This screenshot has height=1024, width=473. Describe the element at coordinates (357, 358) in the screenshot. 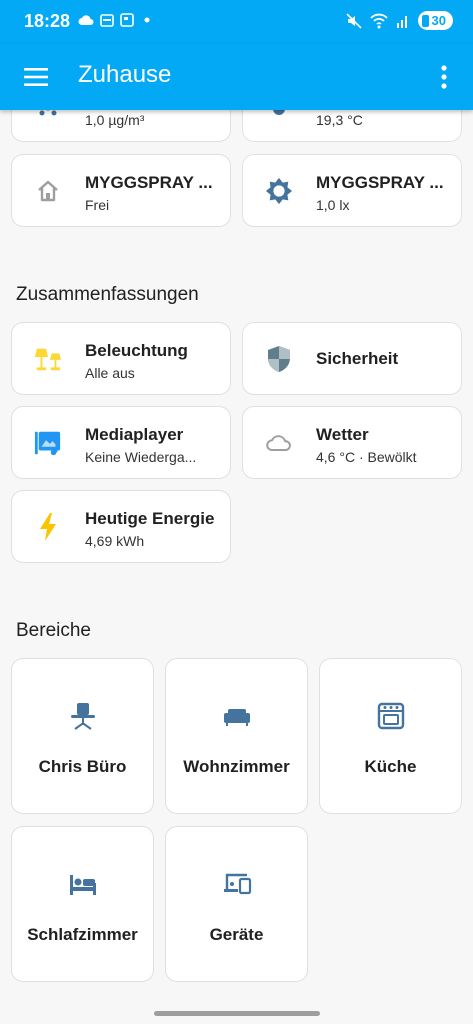

I see `tile-name: Sicherheit` at that location.